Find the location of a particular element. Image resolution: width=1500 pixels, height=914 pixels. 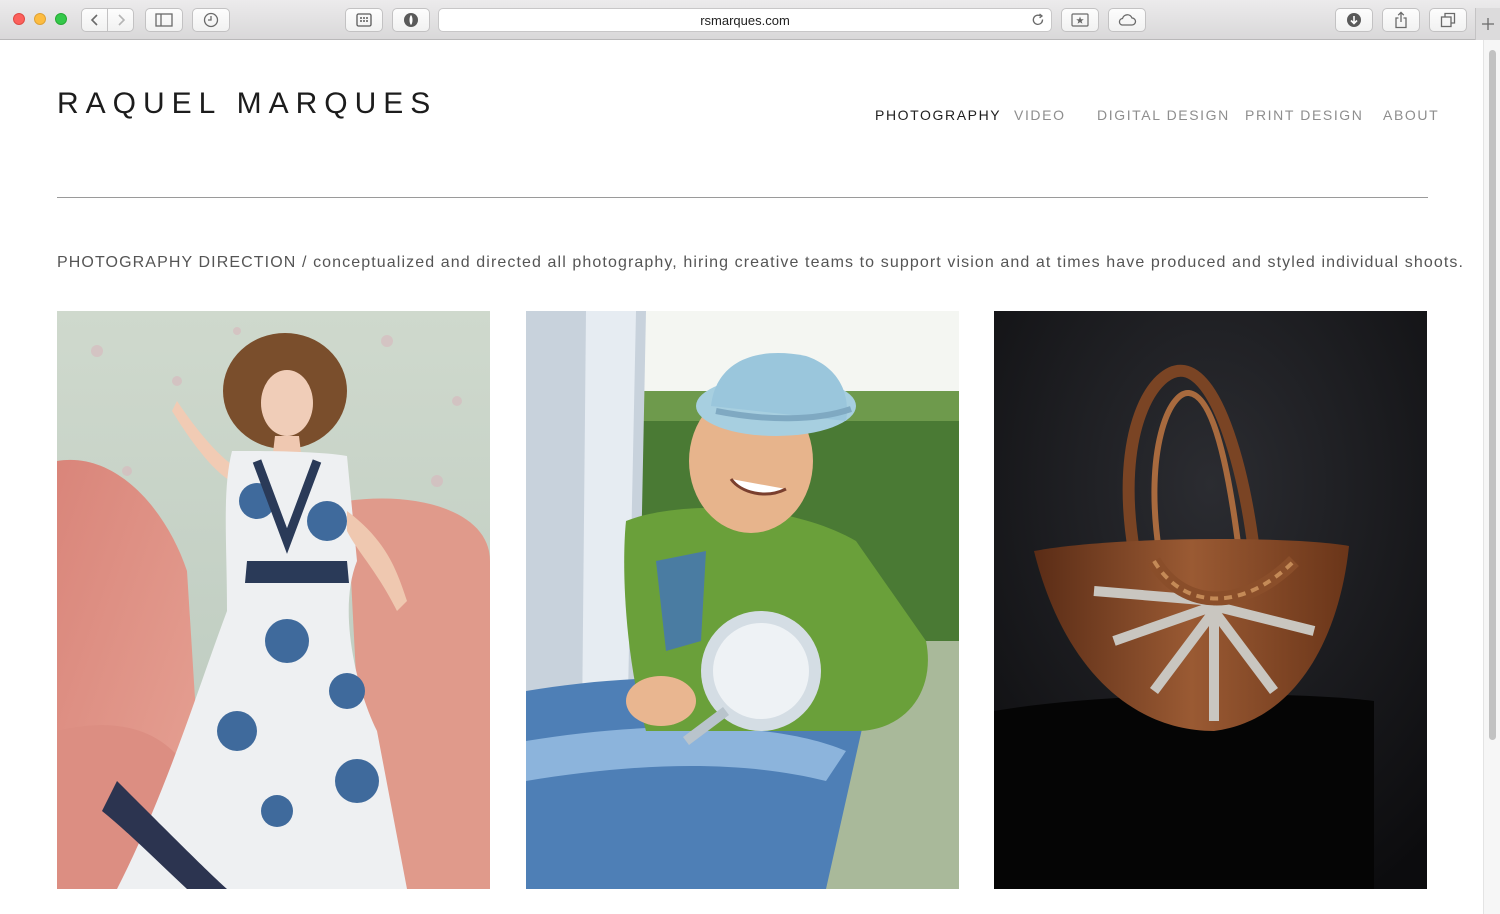

address-bar: rsmarques.com is located at coordinates (745, 20).